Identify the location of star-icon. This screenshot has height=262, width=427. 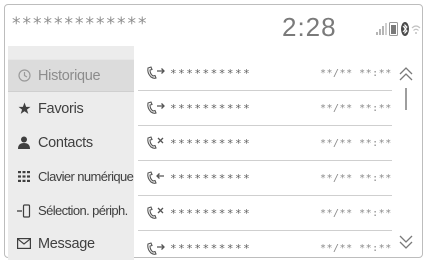
(24, 108).